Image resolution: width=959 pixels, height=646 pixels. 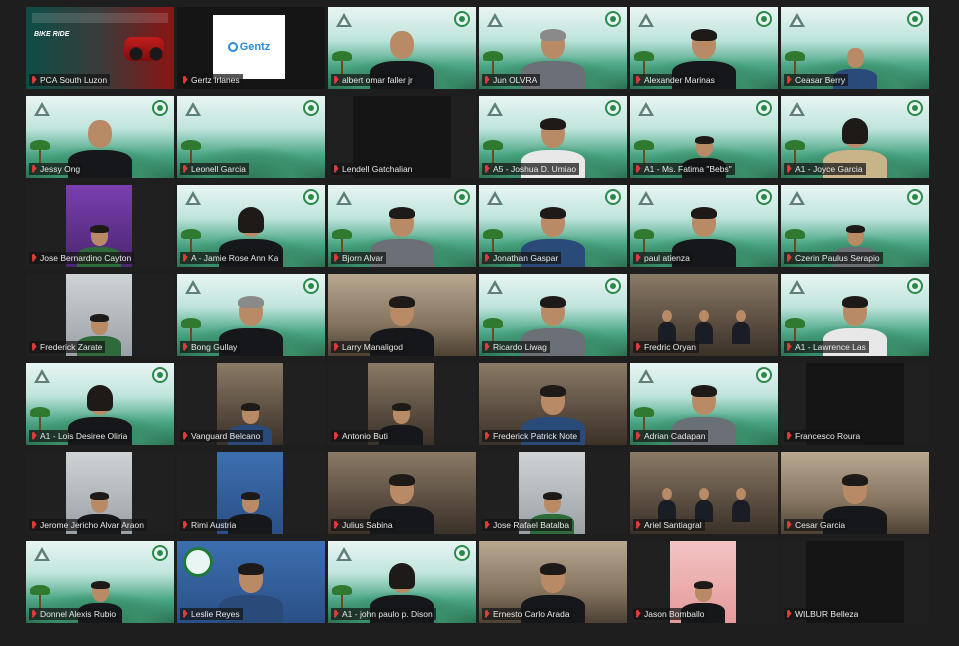 I want to click on participant-tile: BIKE RIDE PCA South Luzon, so click(x=100, y=48).